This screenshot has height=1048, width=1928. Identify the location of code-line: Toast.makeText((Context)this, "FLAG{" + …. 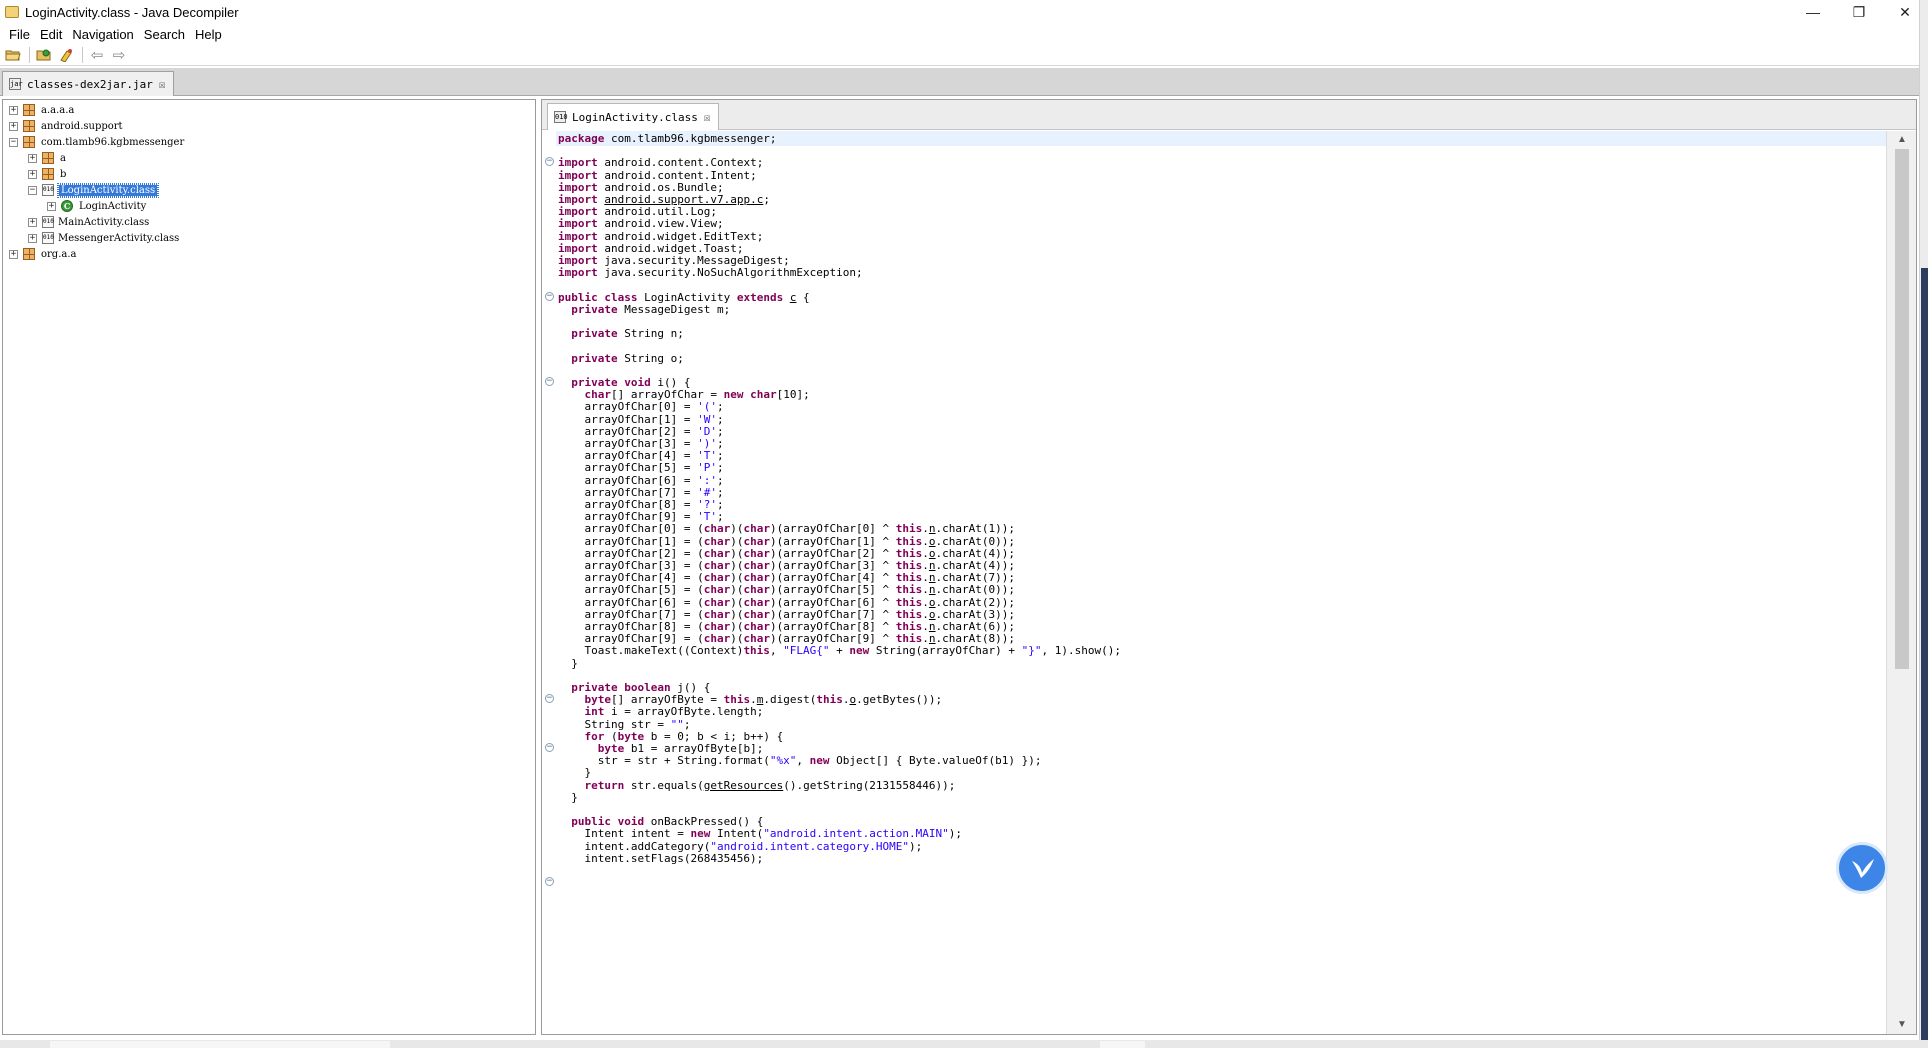
(839, 651).